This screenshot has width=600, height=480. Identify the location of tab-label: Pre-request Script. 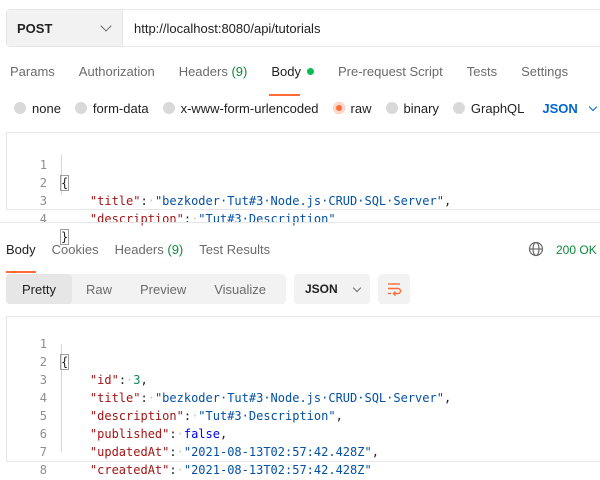
(390, 71).